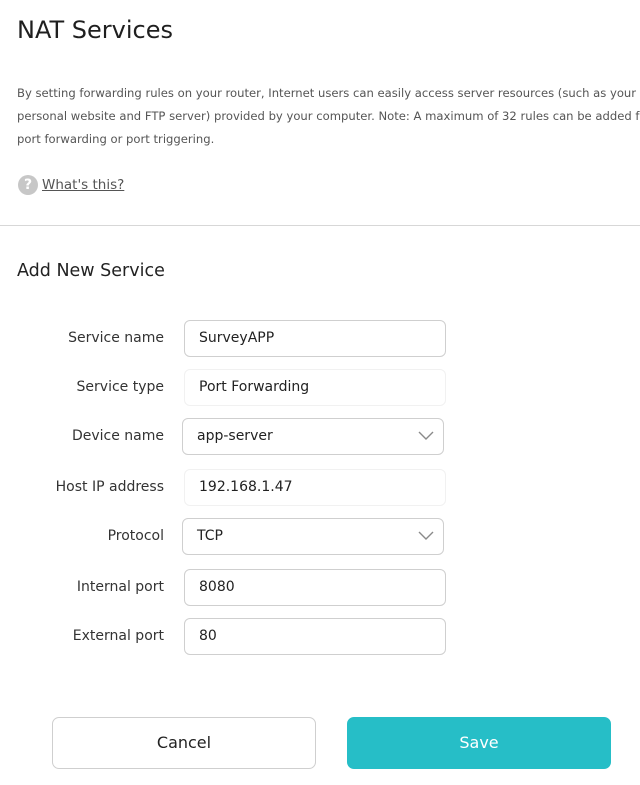  What do you see at coordinates (315, 338) in the screenshot?
I see `service-name-input: SurveyAPP` at bounding box center [315, 338].